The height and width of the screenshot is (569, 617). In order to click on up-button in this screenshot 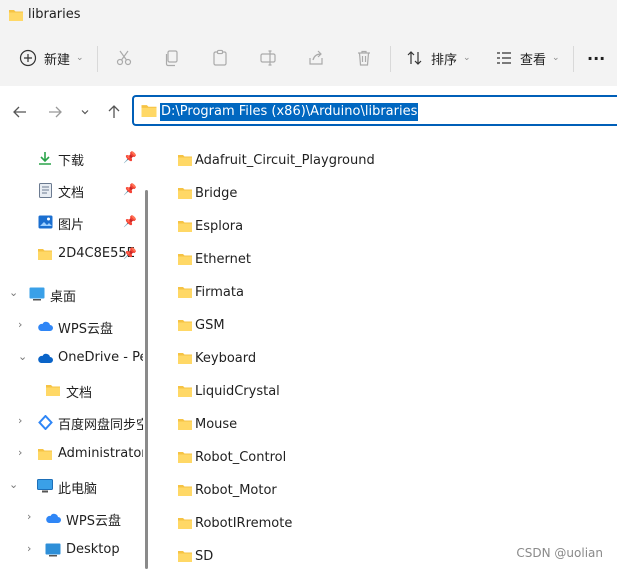, I will do `click(114, 112)`.